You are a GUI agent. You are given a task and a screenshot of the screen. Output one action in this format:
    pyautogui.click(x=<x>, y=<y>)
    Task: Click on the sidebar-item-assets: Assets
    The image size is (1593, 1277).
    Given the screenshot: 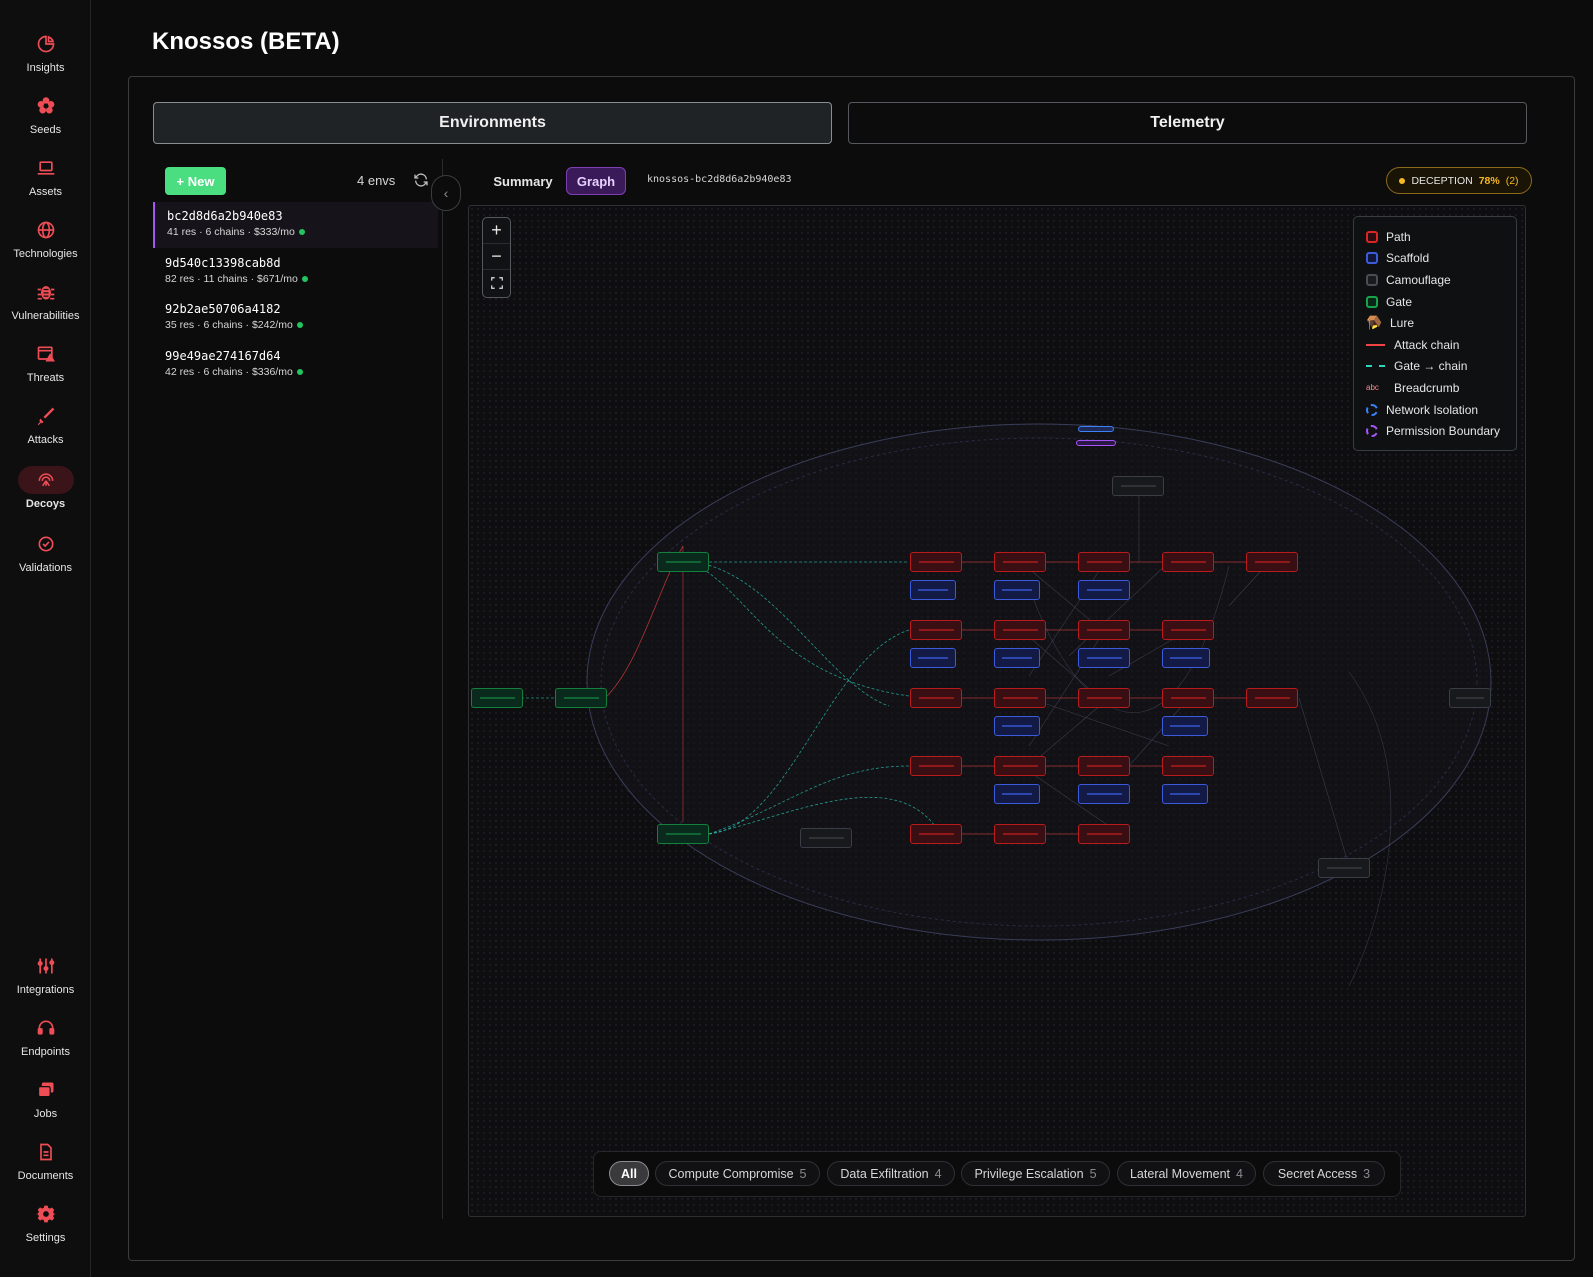 What is the action you would take?
    pyautogui.click(x=45, y=183)
    